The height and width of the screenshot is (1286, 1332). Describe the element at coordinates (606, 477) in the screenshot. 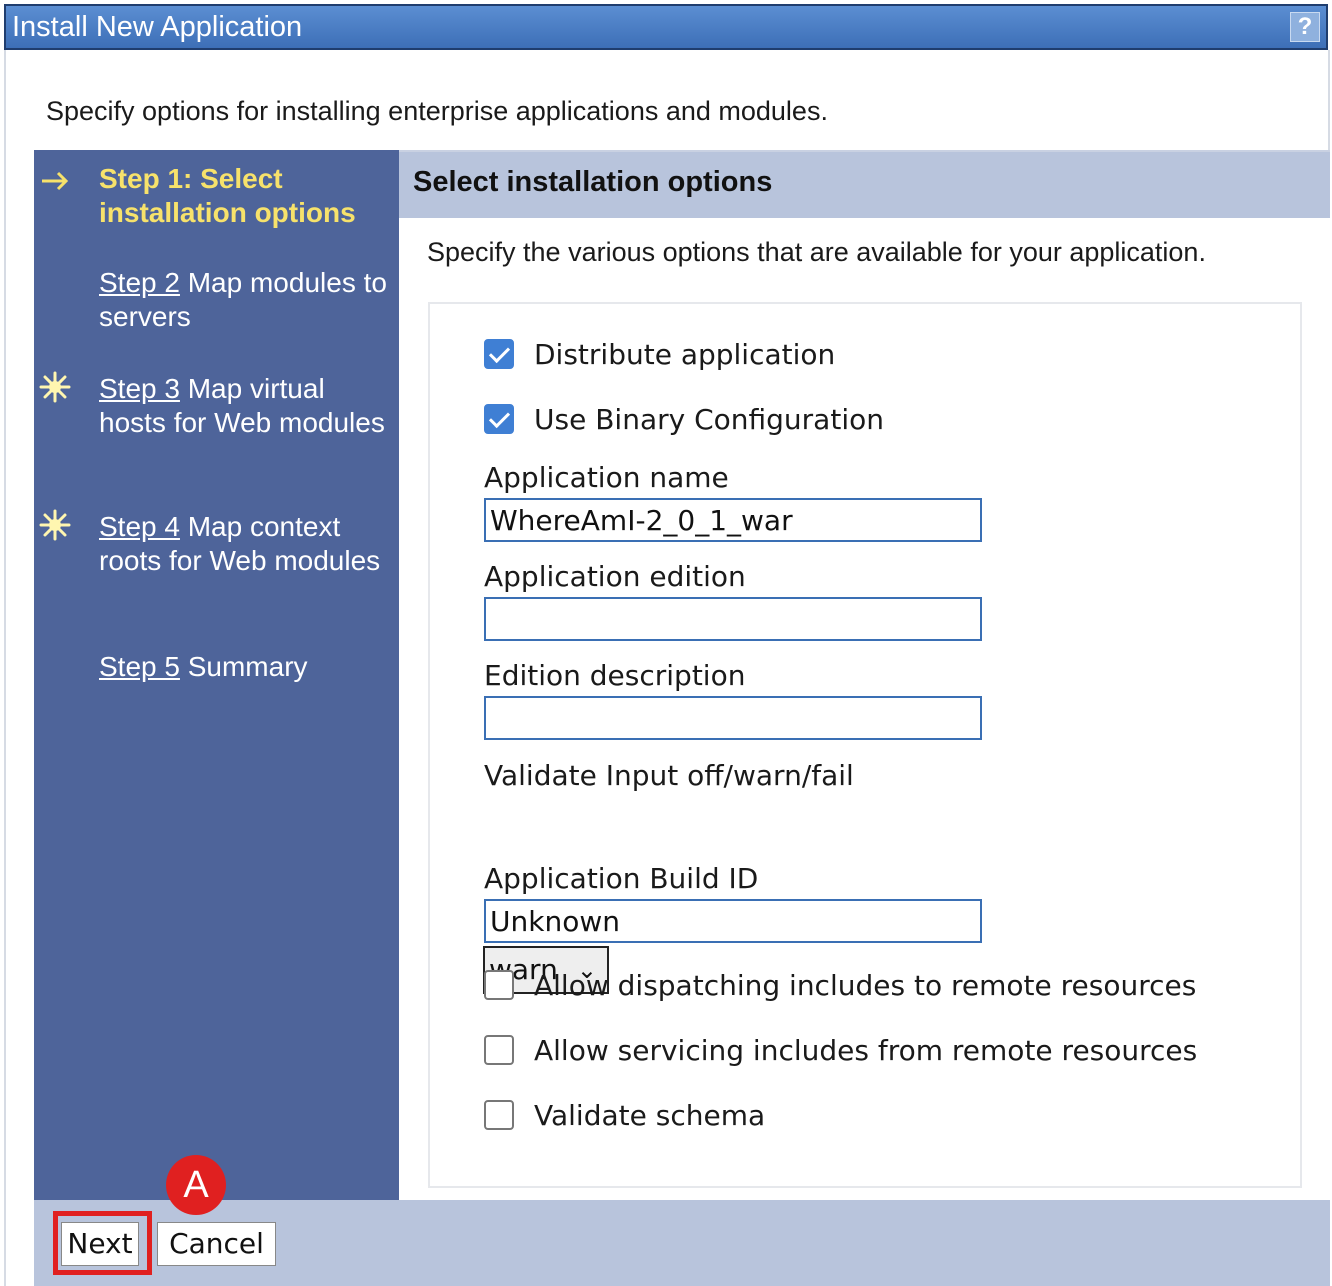

I see `application-name-label: Application name` at that location.